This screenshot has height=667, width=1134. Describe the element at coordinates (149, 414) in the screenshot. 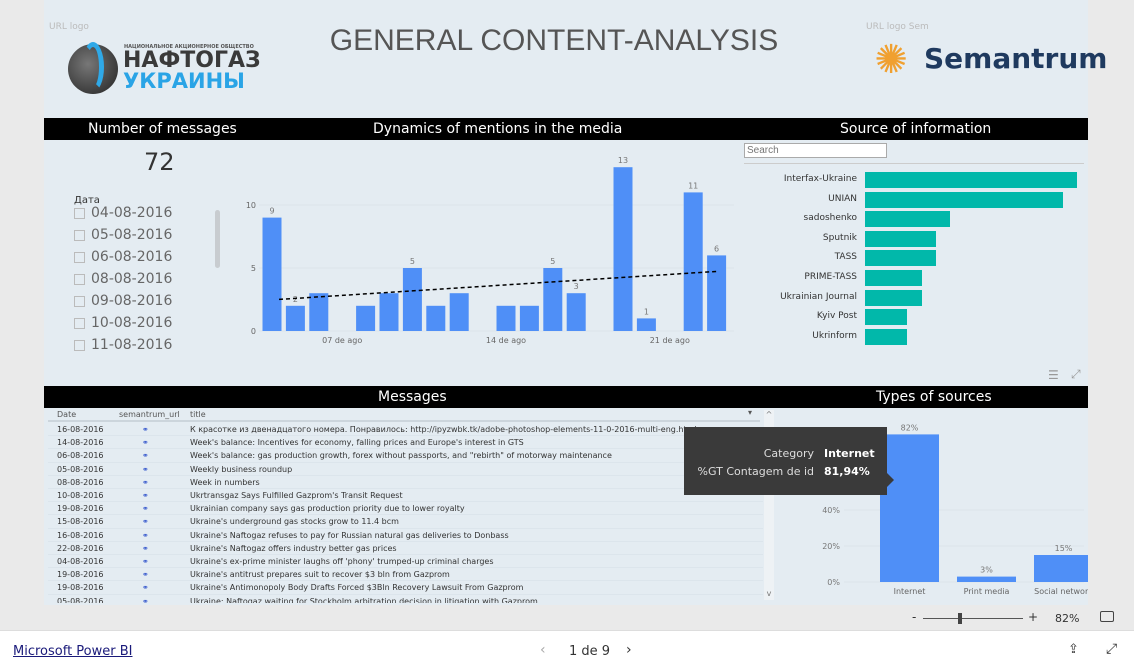

I see `column-url: semantrum_url` at that location.